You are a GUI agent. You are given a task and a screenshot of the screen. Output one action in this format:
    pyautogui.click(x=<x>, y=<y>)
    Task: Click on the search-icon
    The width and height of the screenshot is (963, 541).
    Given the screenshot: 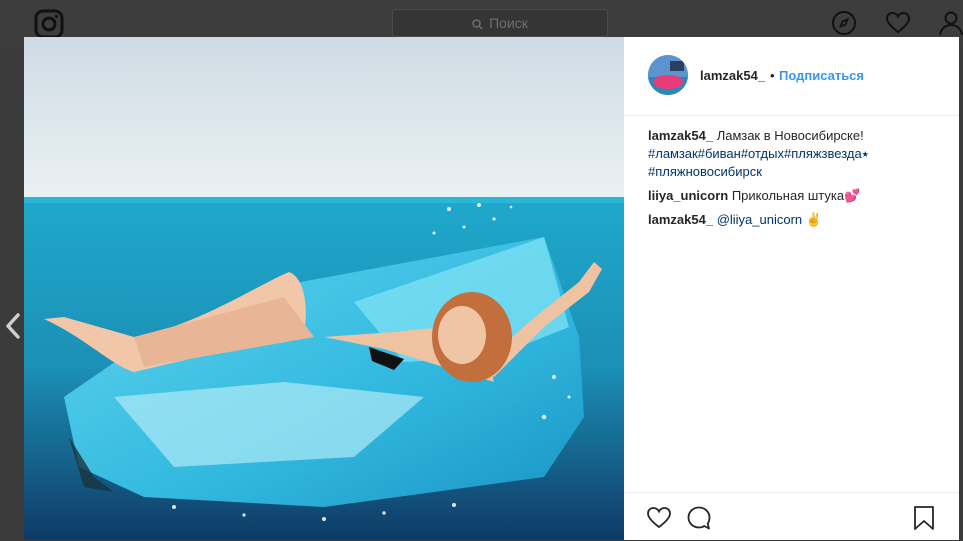 What is the action you would take?
    pyautogui.click(x=477, y=24)
    